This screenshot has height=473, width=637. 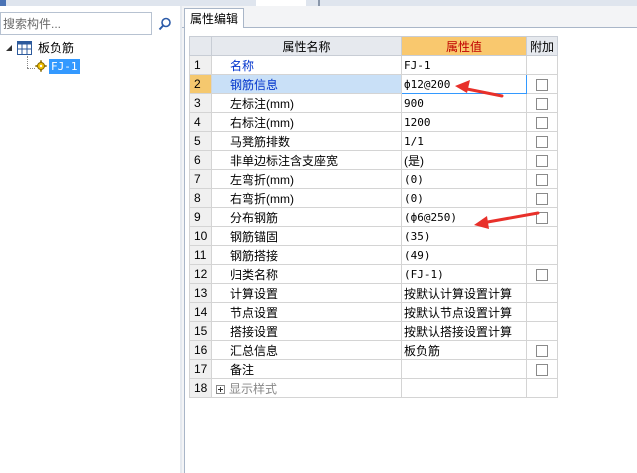 What do you see at coordinates (464, 293) in the screenshot?
I see `property-value: 按默认计算设置计算` at bounding box center [464, 293].